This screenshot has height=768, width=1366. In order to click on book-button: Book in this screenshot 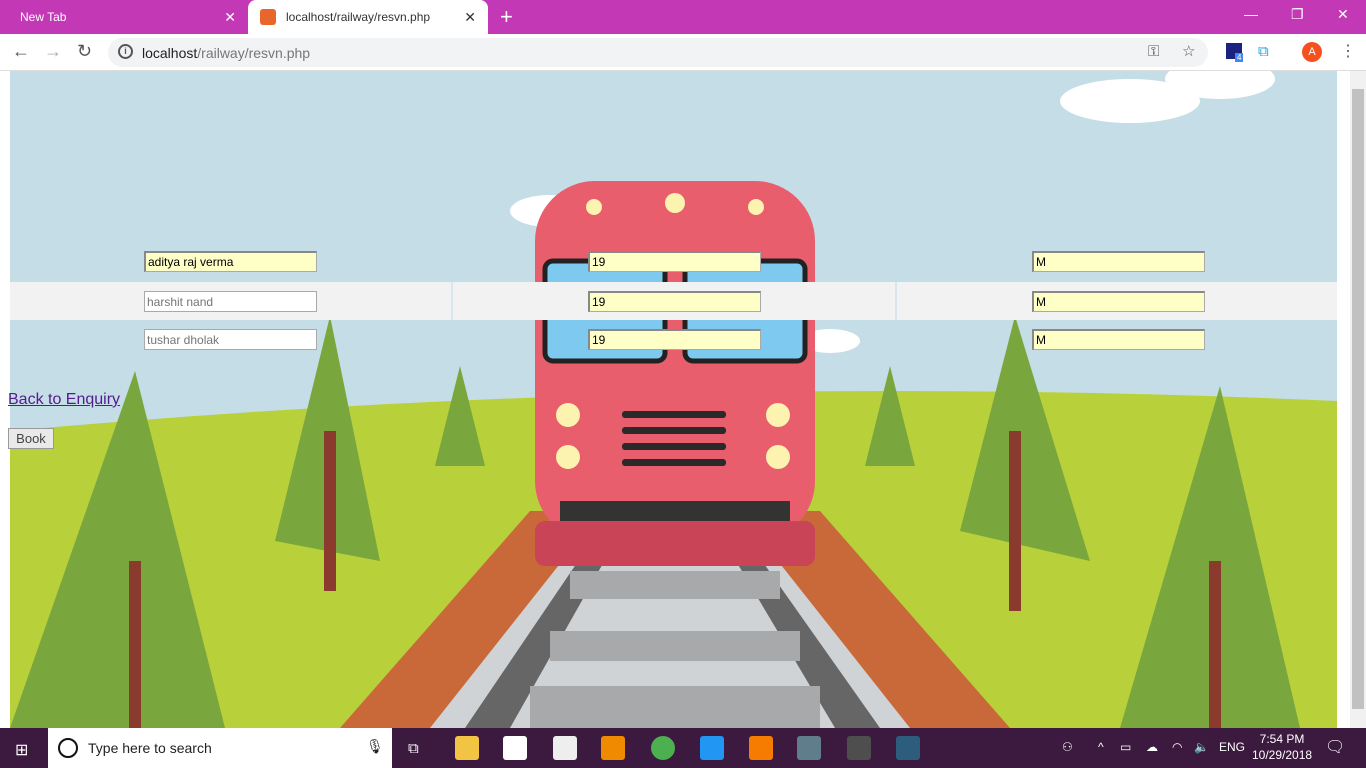, I will do `click(31, 438)`.